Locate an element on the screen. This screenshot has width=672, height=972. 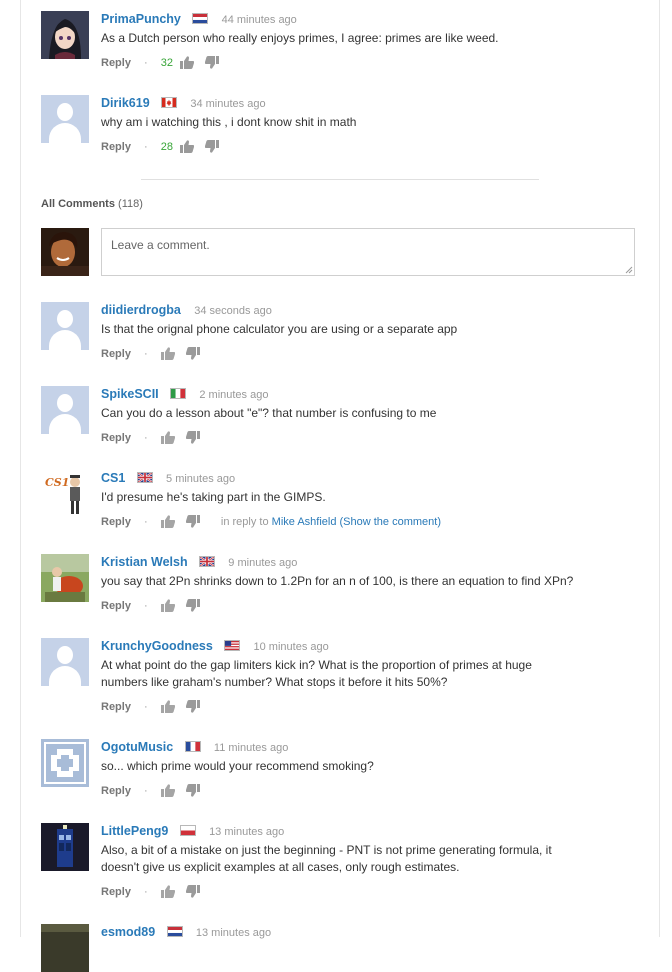
section-divider is located at coordinates (340, 179).